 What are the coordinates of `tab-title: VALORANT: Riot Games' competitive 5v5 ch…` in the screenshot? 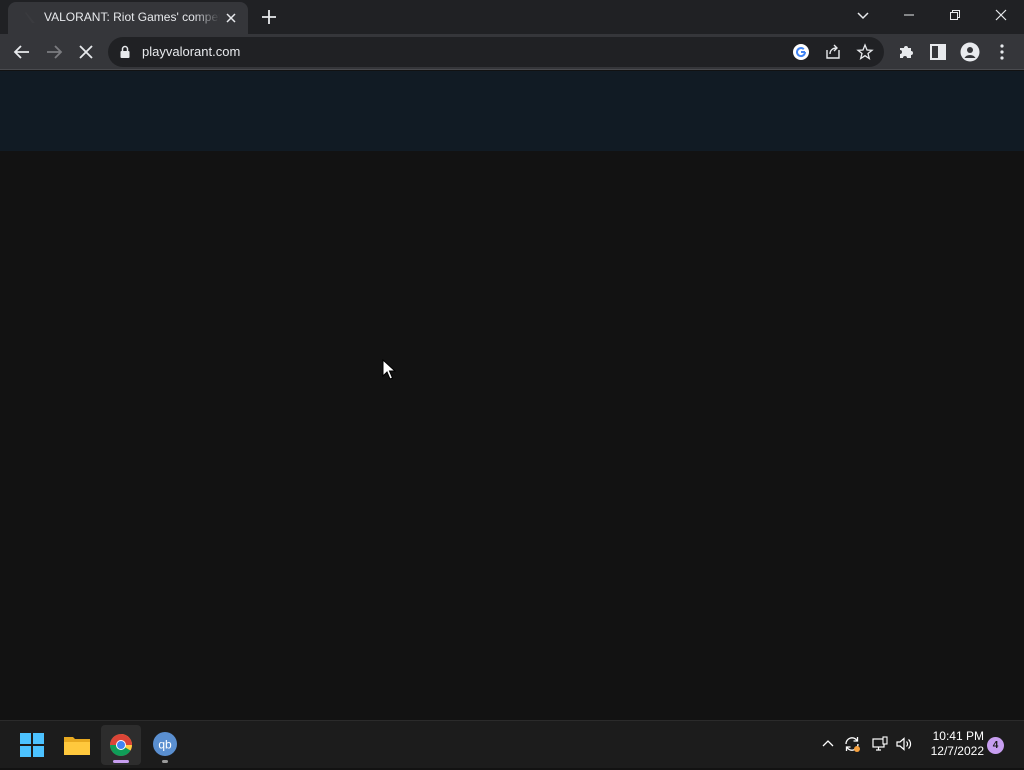 It's located at (132, 17).